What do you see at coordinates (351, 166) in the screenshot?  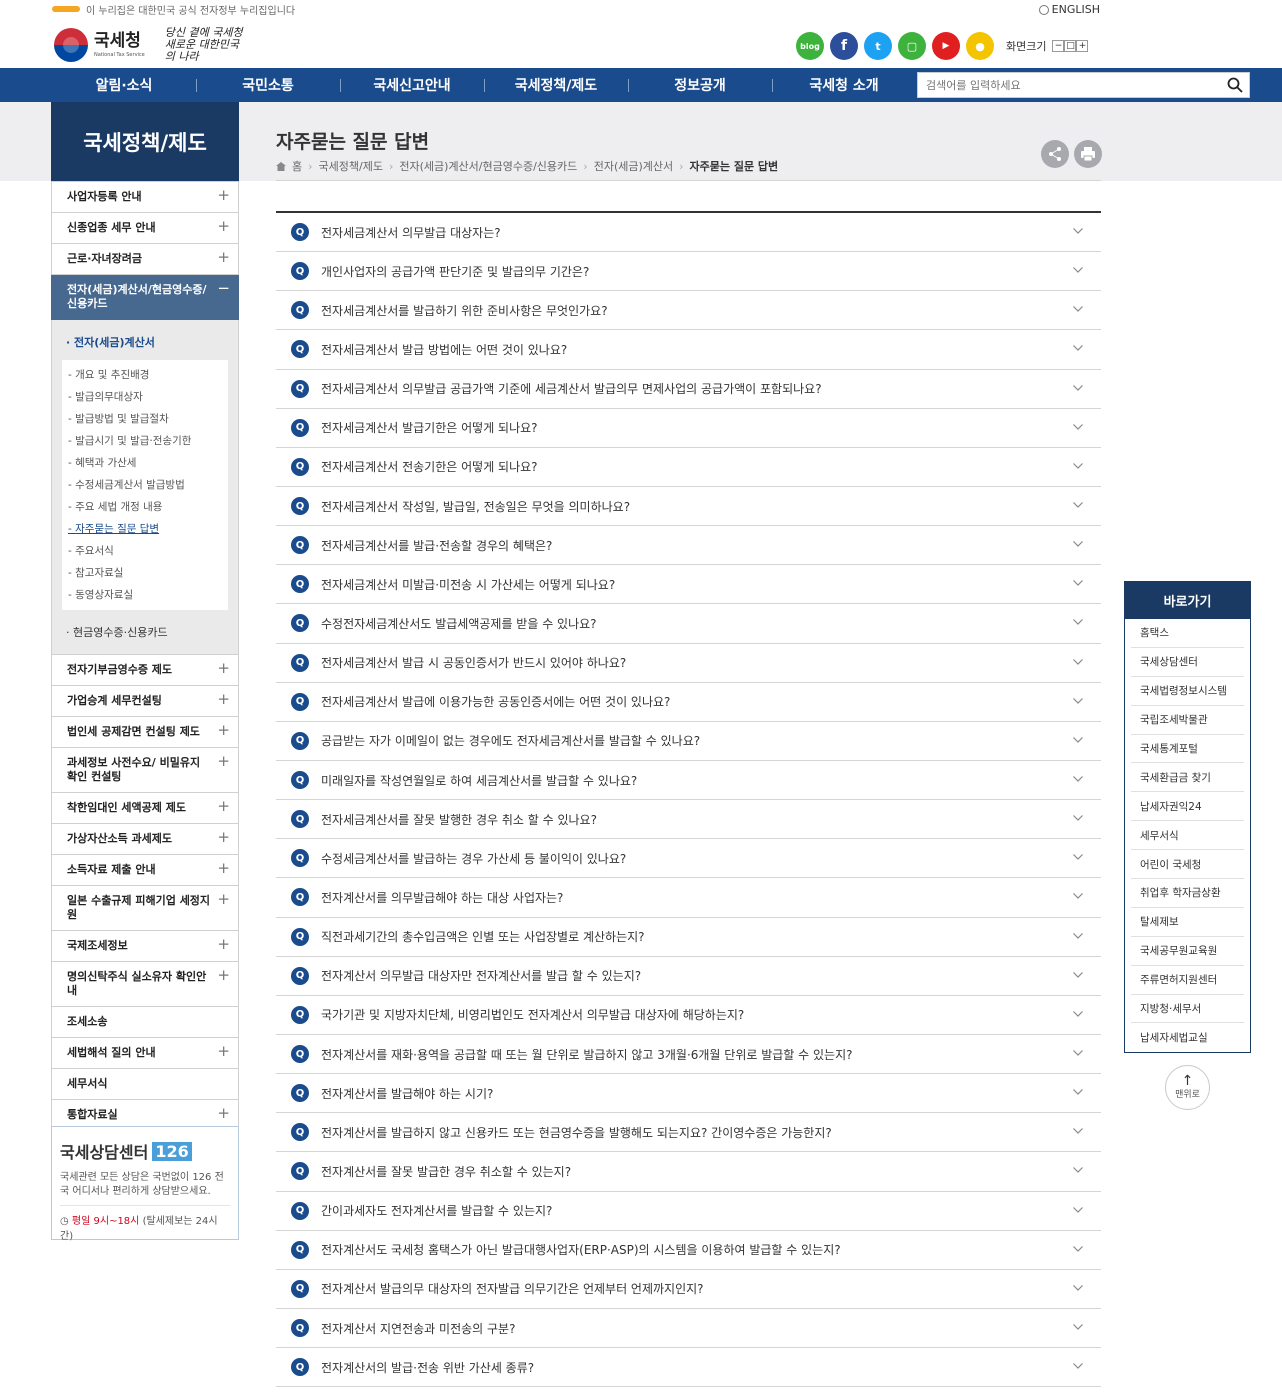 I see `breadcrumb-item: 국세정책/제도` at bounding box center [351, 166].